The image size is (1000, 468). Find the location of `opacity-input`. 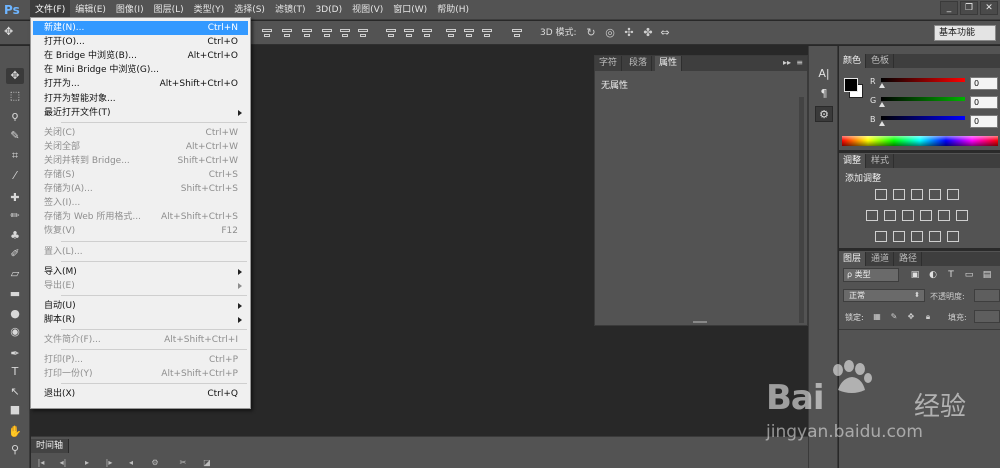

opacity-input is located at coordinates (987, 295).